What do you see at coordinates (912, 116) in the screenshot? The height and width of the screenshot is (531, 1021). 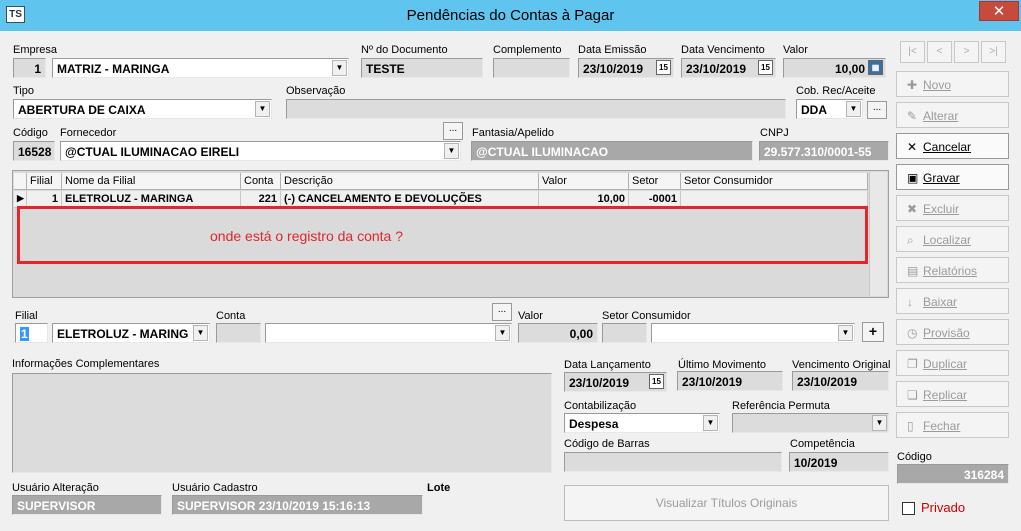 I see `edit-icon: ✎` at bounding box center [912, 116].